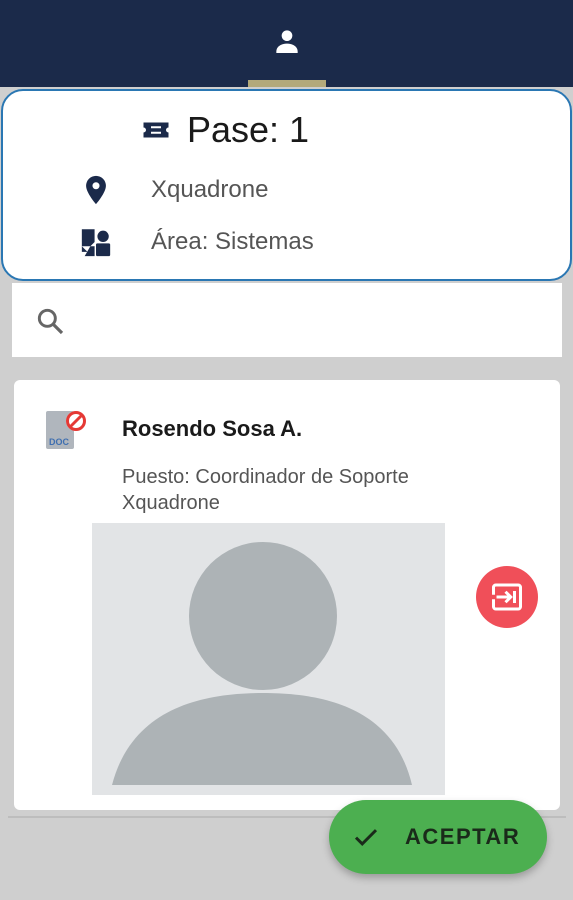  I want to click on location-row: Xquadrone, so click(173, 190).